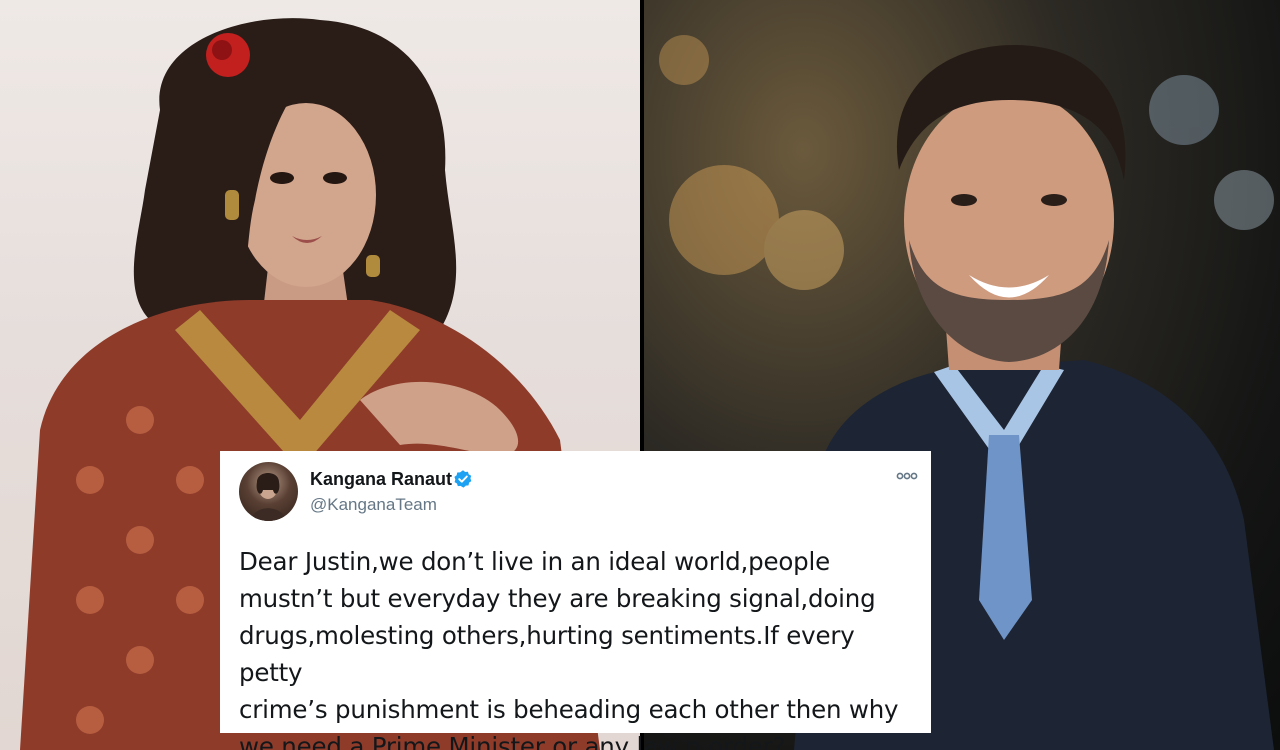 The width and height of the screenshot is (1280, 750). Describe the element at coordinates (268, 497) in the screenshot. I see `avatar-portrait-icon` at that location.